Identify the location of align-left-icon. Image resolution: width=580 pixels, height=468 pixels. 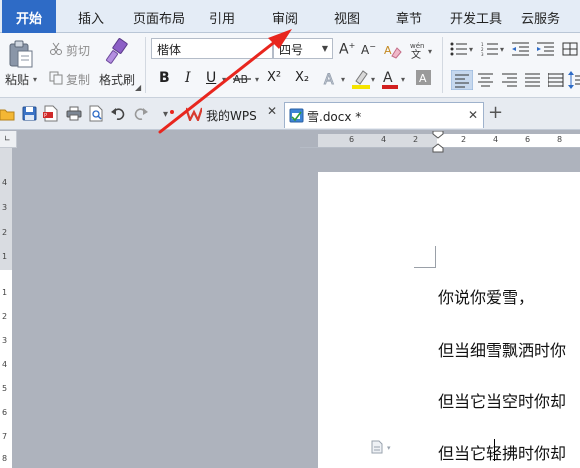
(462, 80).